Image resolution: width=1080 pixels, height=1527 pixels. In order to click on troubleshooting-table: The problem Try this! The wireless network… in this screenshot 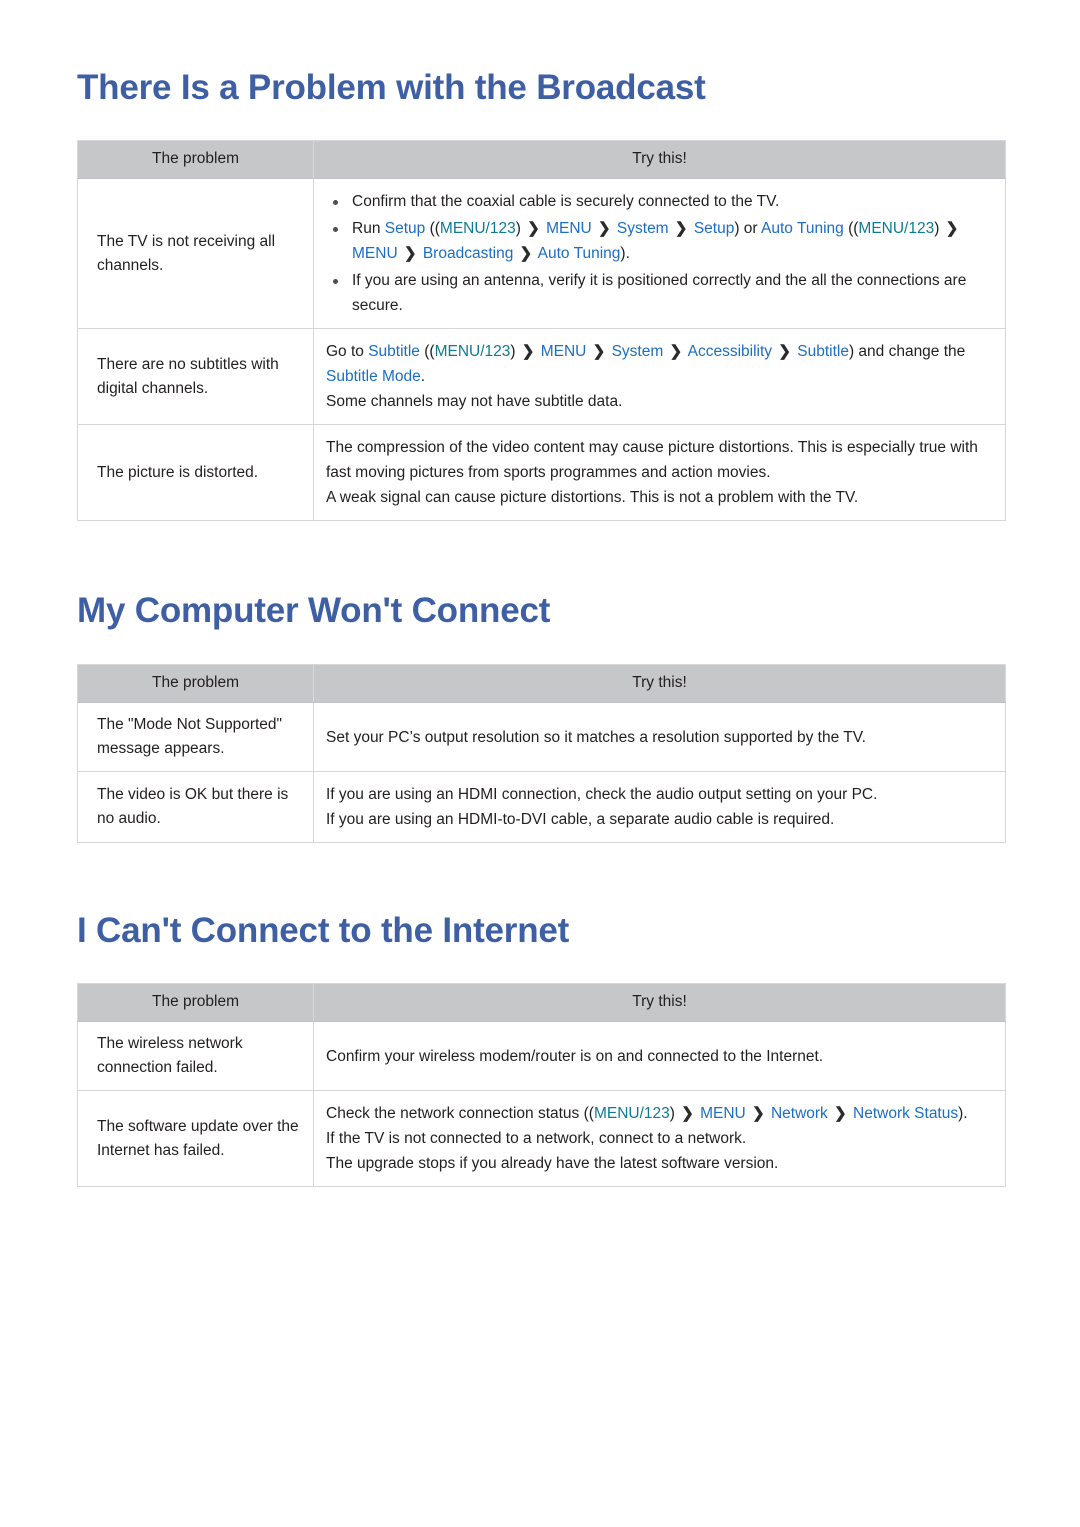, I will do `click(541, 1085)`.